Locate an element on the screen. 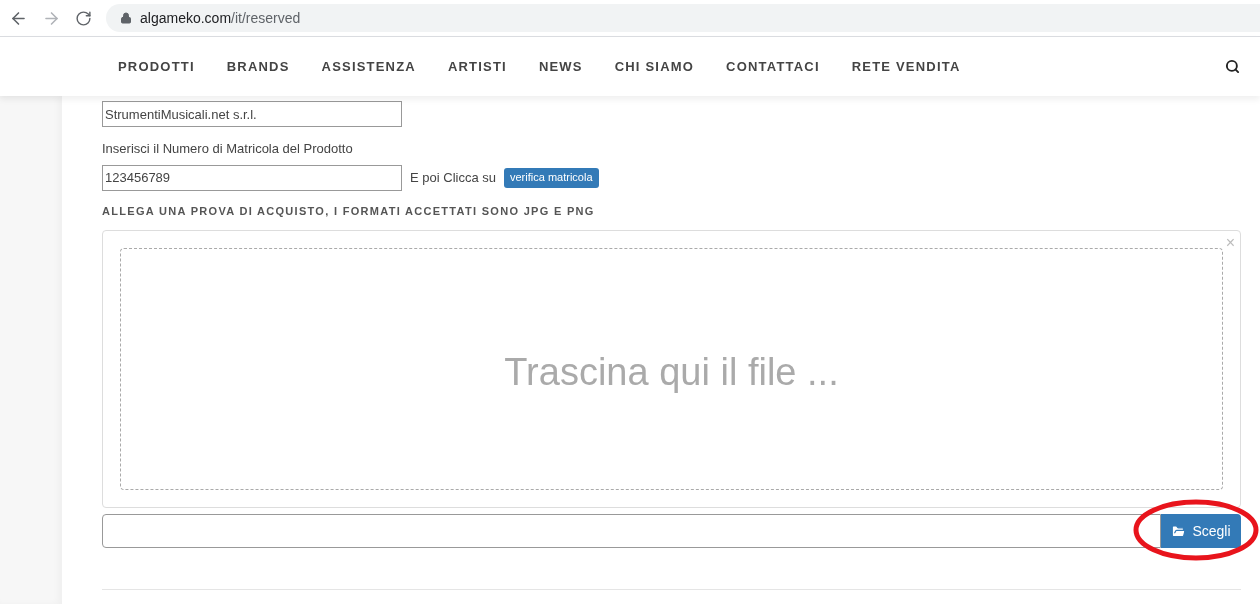 Image resolution: width=1260 pixels, height=604 pixels. instruction-text: E poi Clicca su is located at coordinates (453, 177).